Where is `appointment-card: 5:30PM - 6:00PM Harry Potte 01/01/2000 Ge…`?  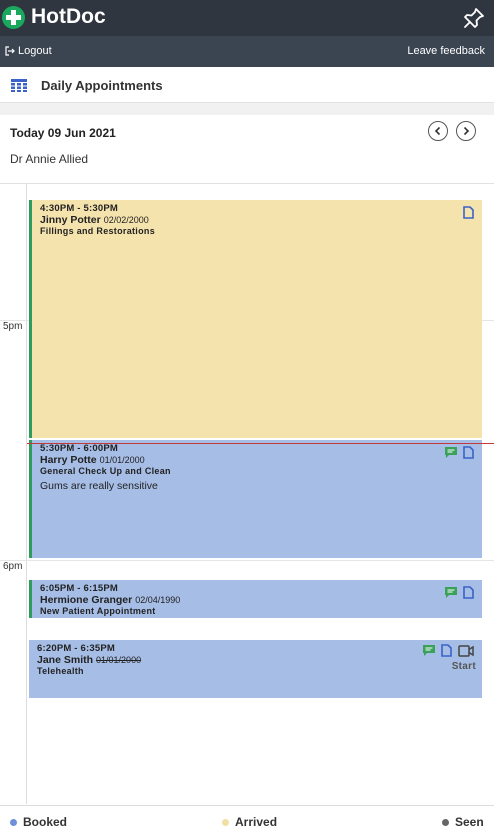
appointment-card: 5:30PM - 6:00PM Harry Potte 01/01/2000 Ge… is located at coordinates (255, 499).